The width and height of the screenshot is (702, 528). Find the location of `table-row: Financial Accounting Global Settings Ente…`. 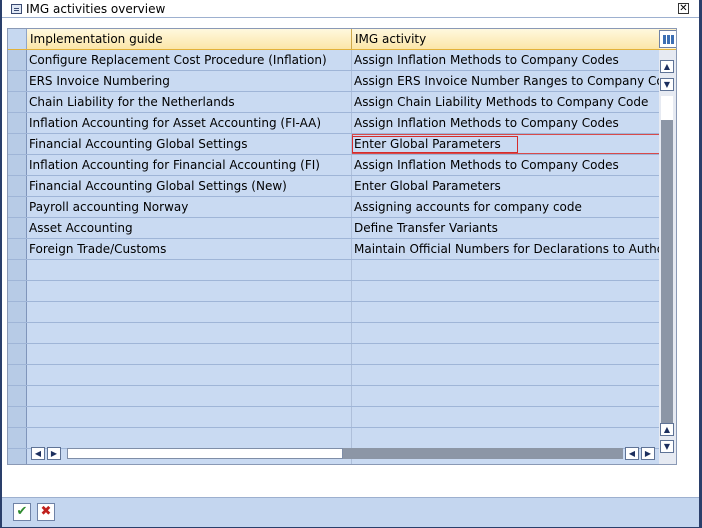

table-row: Financial Accounting Global Settings Ente… is located at coordinates (334, 144).